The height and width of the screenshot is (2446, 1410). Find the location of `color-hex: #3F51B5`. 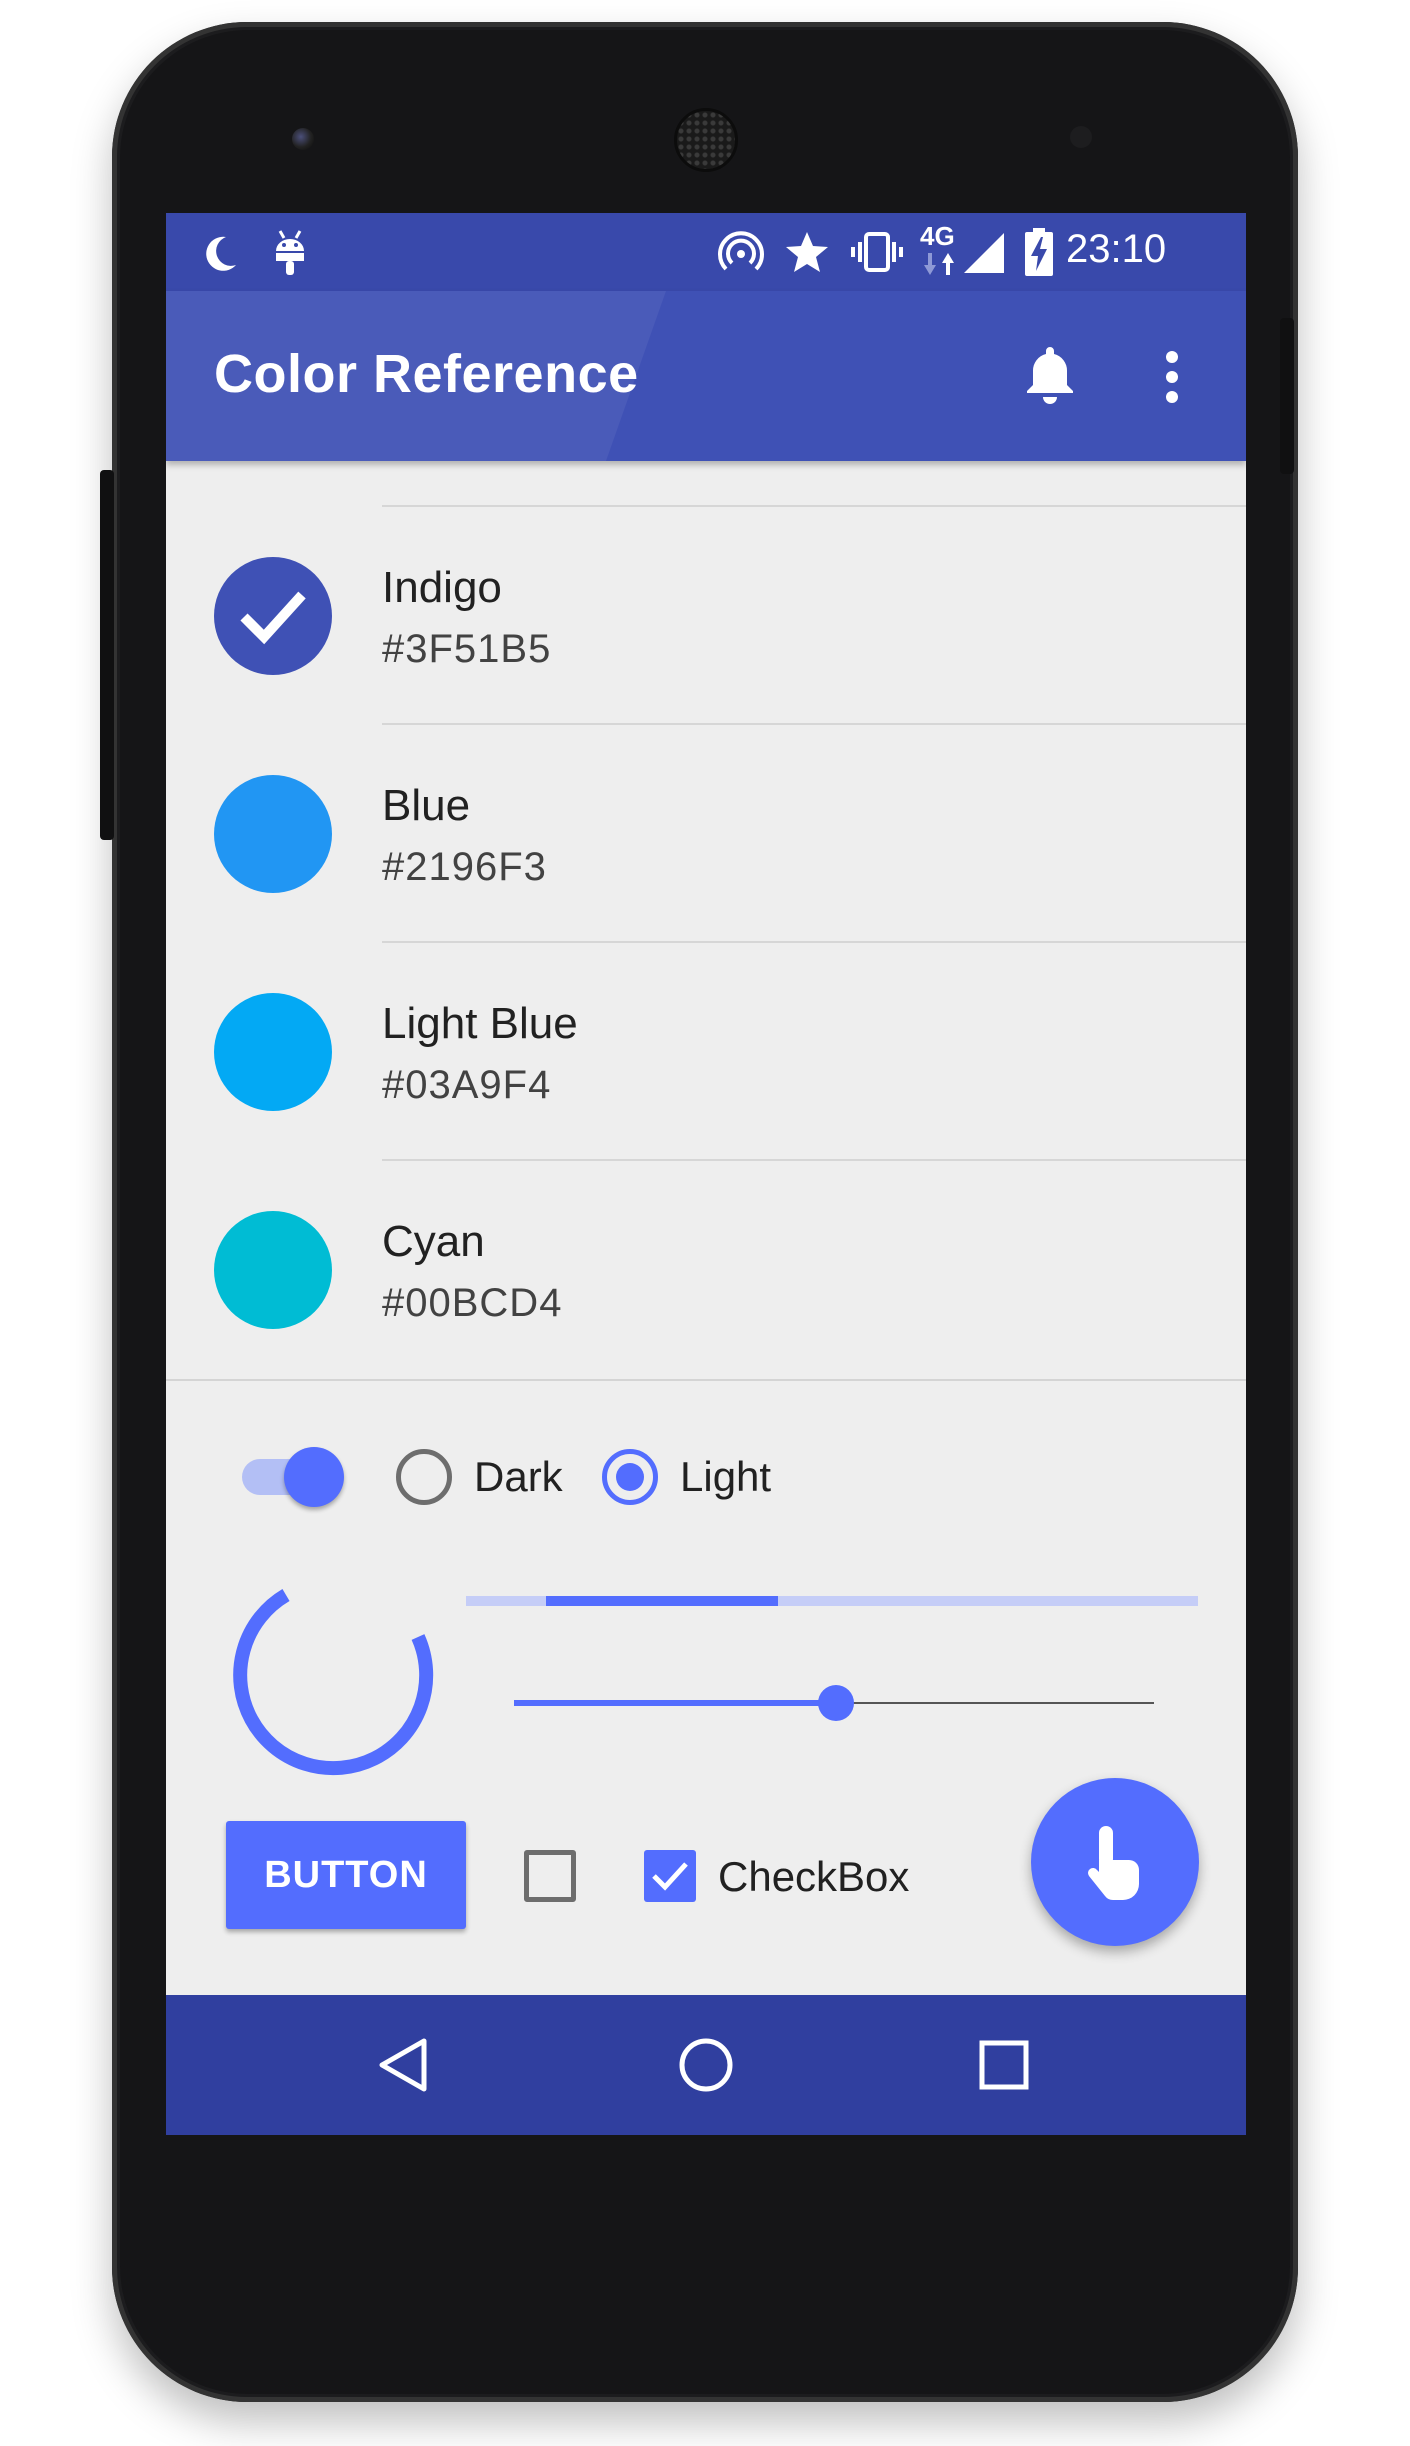

color-hex: #3F51B5 is located at coordinates (467, 649).